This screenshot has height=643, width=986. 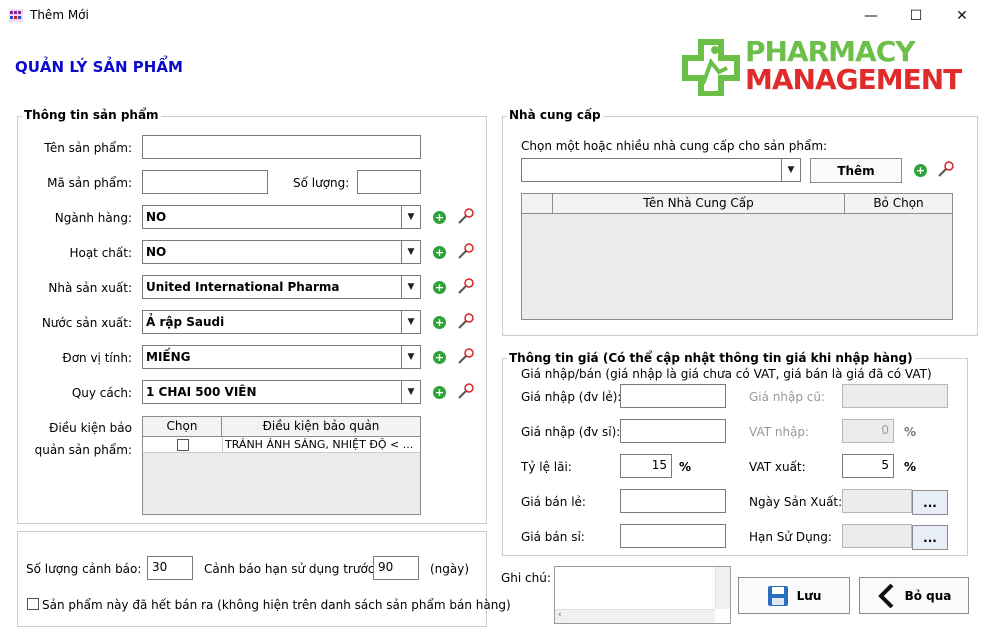 What do you see at coordinates (642, 595) in the screenshot?
I see `note-textarea: ‹` at bounding box center [642, 595].